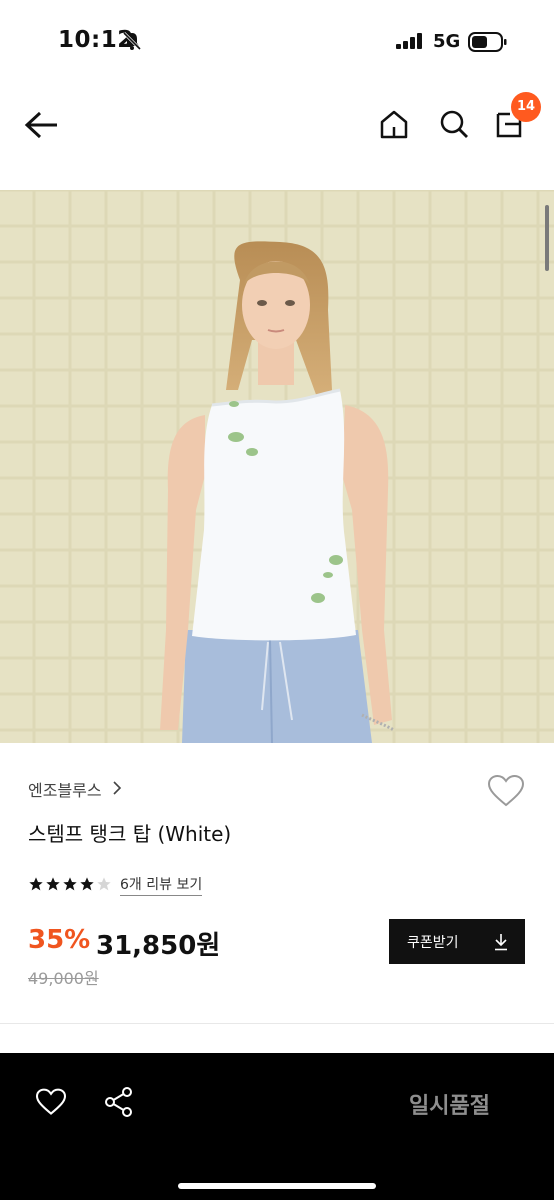 This screenshot has height=1200, width=554. I want to click on signal-icon, so click(409, 41).